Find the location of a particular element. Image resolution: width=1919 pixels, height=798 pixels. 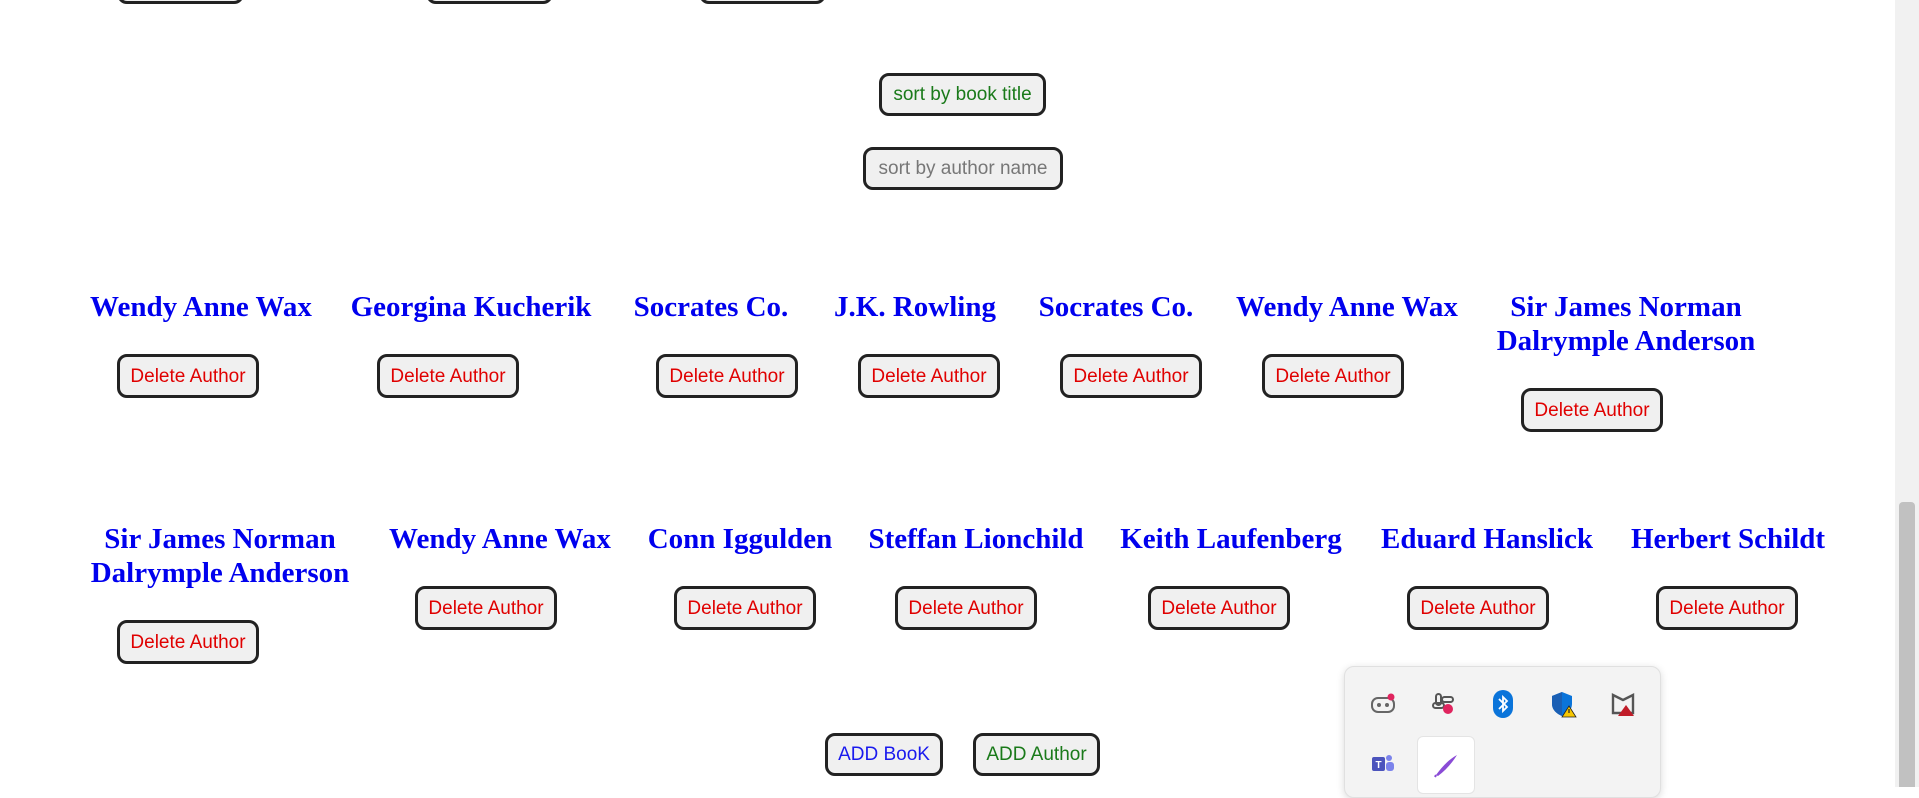

sort-by-title-button: sort by book title is located at coordinates (962, 94).